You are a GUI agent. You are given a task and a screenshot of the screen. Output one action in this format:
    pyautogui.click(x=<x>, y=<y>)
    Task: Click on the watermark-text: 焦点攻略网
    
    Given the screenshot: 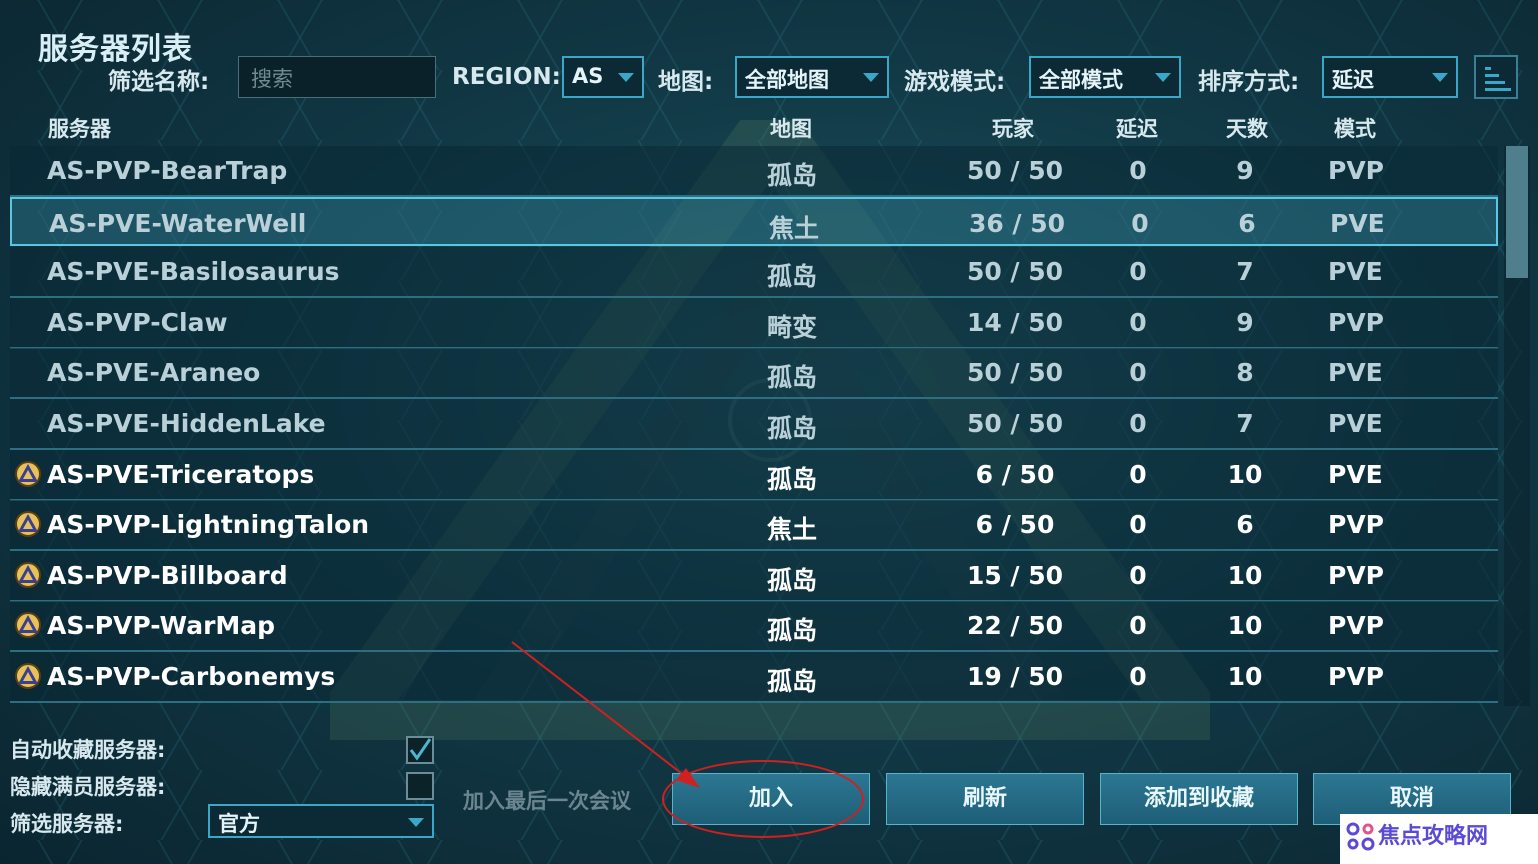 What is the action you would take?
    pyautogui.click(x=1433, y=836)
    